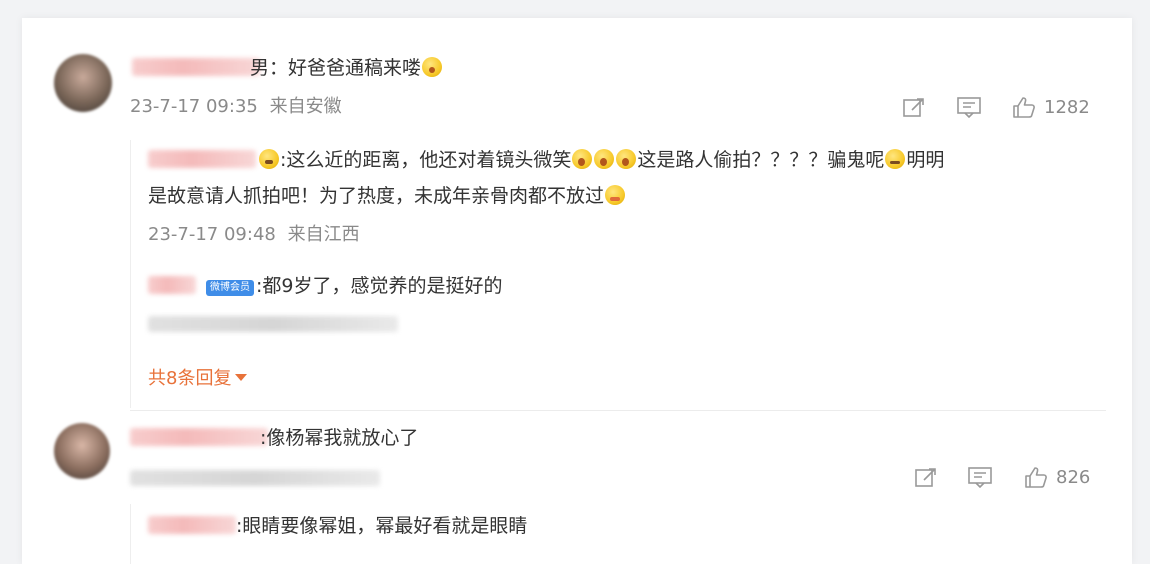 This screenshot has width=1150, height=564. I want to click on reply-text-a: :这么近的距离，他还对着镜头微笑, so click(426, 160).